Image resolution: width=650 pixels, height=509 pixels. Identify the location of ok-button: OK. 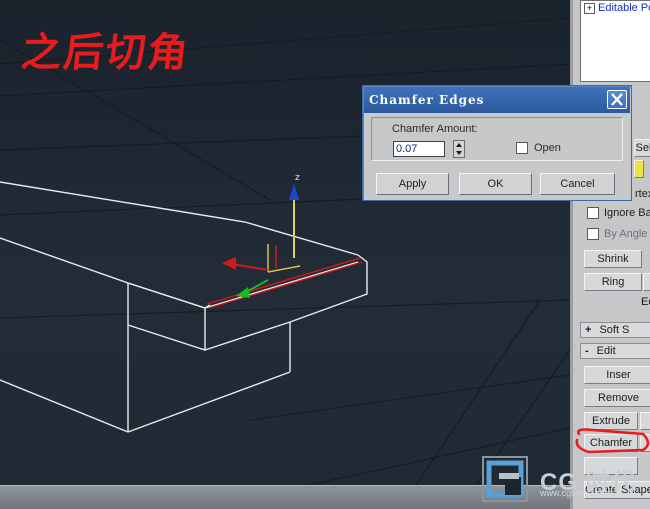
(495, 184).